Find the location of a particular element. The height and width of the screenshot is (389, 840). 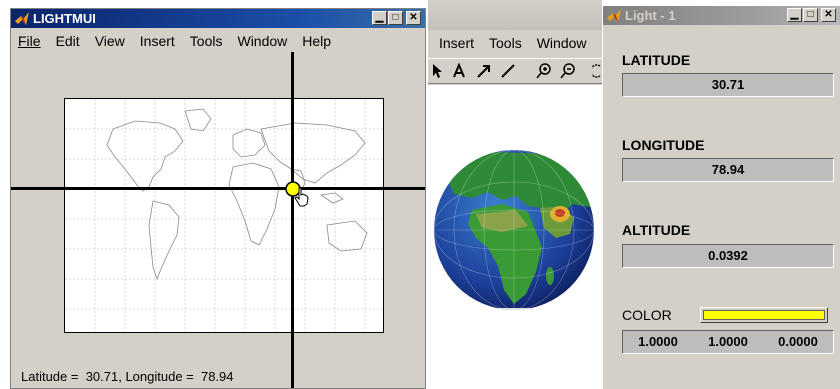

altitude-label: ALTITUDE is located at coordinates (656, 230).